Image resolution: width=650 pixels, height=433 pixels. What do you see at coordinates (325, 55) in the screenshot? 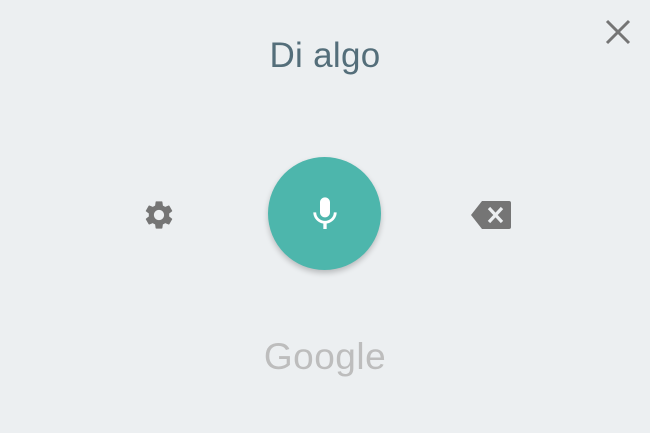
I see `voice-prompt-text: Di algo` at bounding box center [325, 55].